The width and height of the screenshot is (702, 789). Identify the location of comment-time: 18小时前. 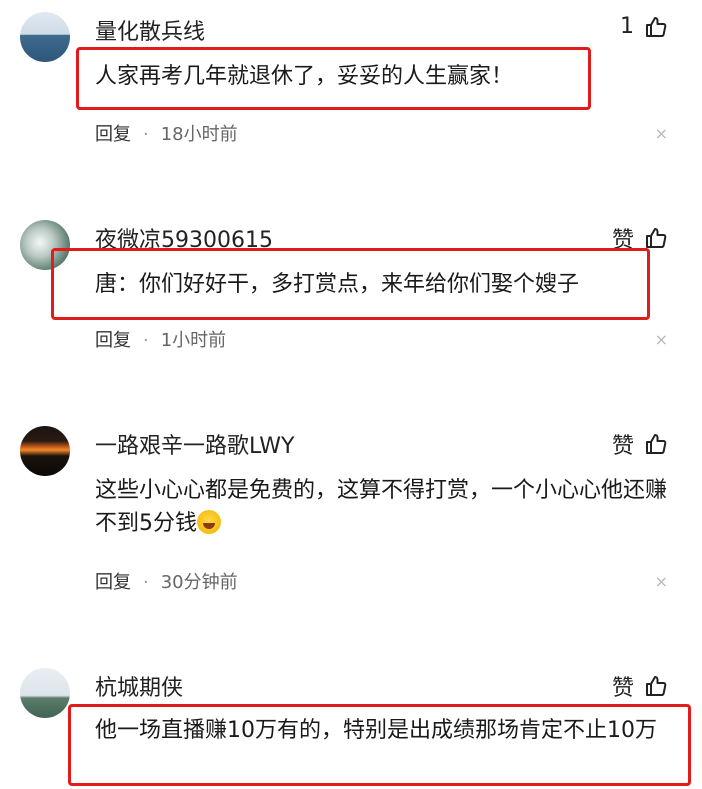
(199, 134).